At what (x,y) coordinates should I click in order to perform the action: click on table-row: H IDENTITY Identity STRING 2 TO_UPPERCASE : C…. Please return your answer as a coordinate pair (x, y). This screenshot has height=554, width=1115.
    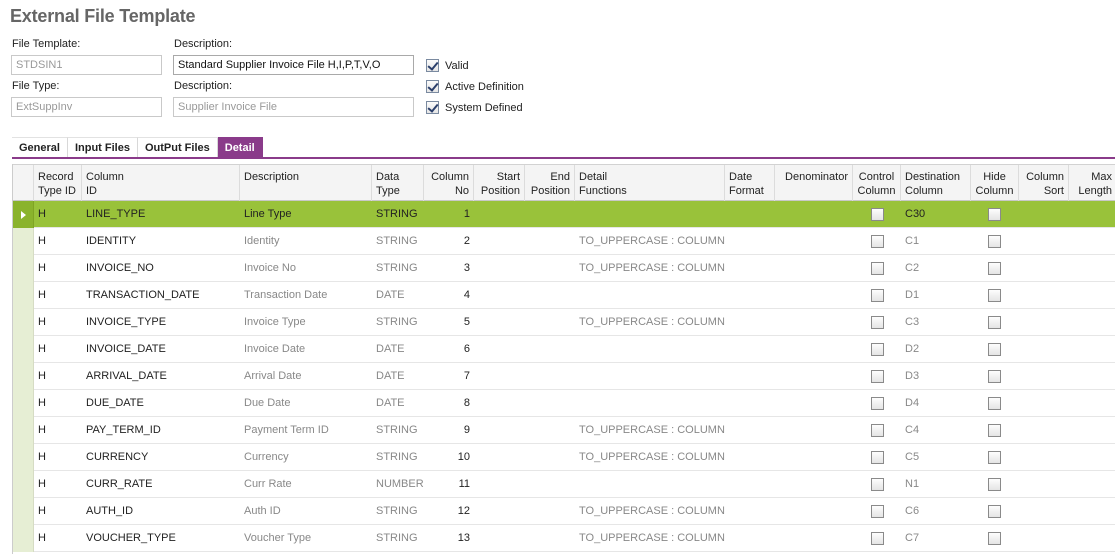
    Looking at the image, I should click on (564, 241).